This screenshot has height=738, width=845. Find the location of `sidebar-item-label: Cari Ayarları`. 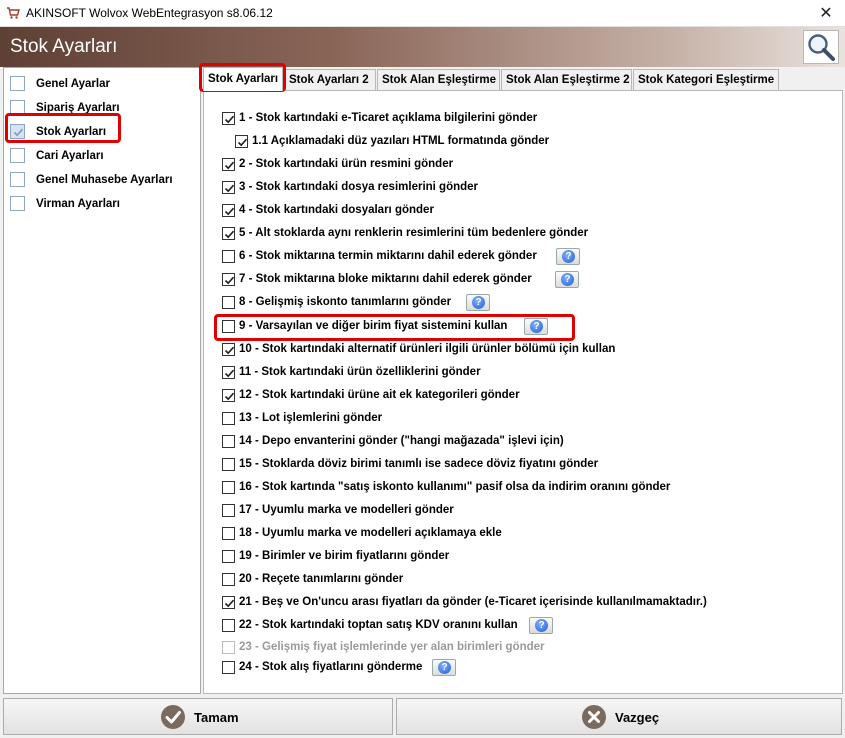

sidebar-item-label: Cari Ayarları is located at coordinates (70, 156).